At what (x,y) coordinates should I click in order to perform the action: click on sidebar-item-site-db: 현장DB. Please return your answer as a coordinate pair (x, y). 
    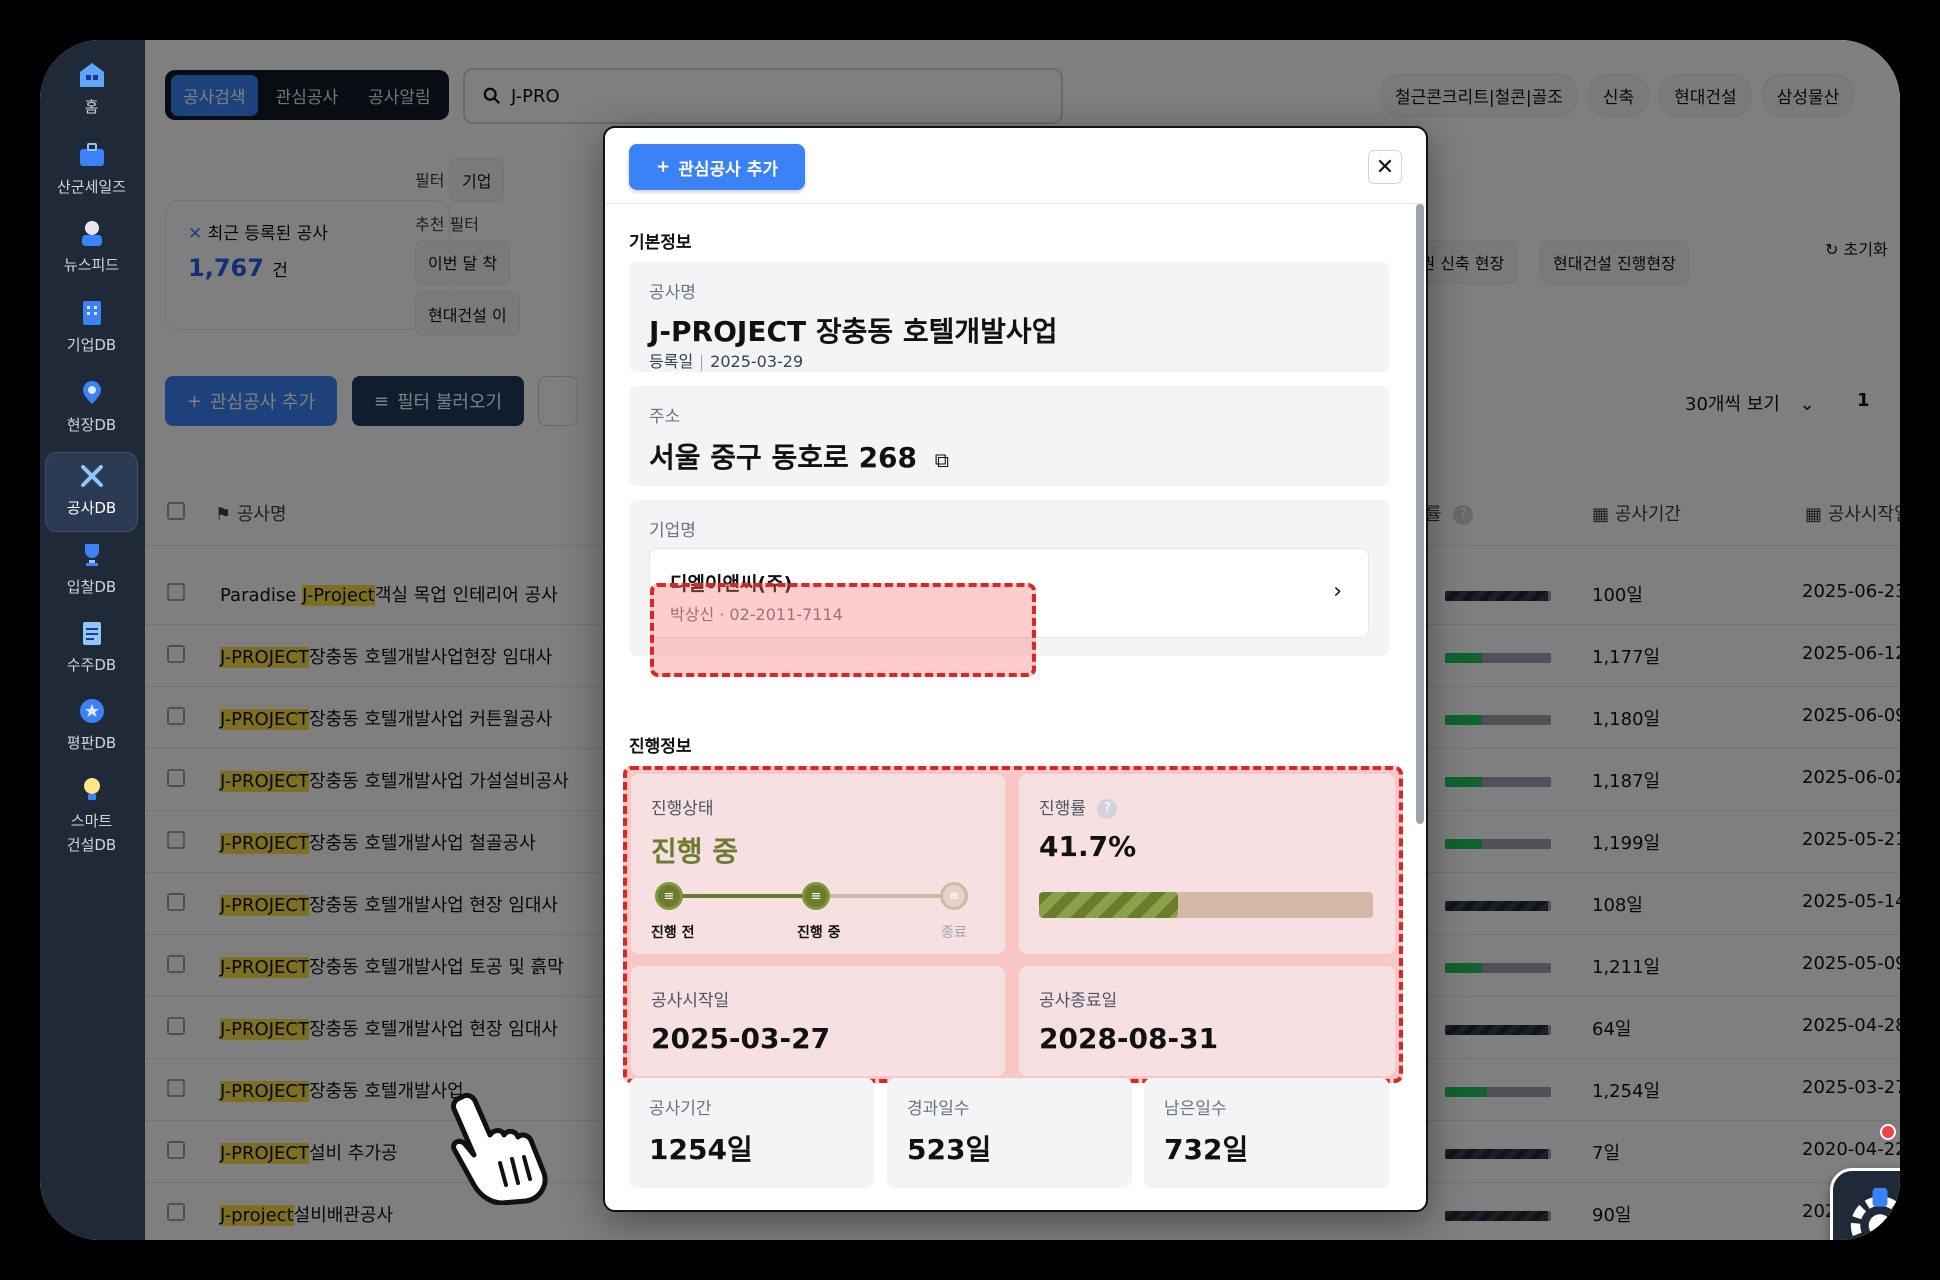
    Looking at the image, I should click on (91, 414).